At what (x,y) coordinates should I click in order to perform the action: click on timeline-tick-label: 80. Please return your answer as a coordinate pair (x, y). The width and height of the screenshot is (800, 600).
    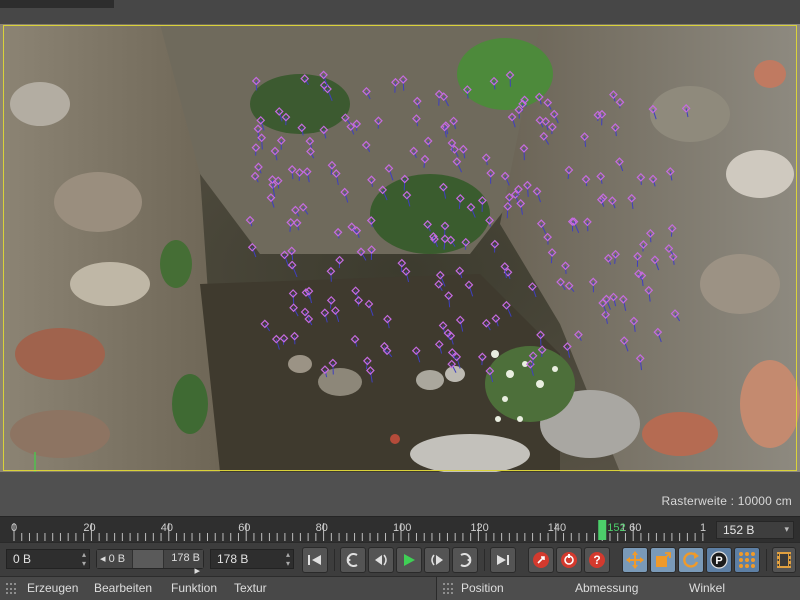
    Looking at the image, I should click on (322, 528).